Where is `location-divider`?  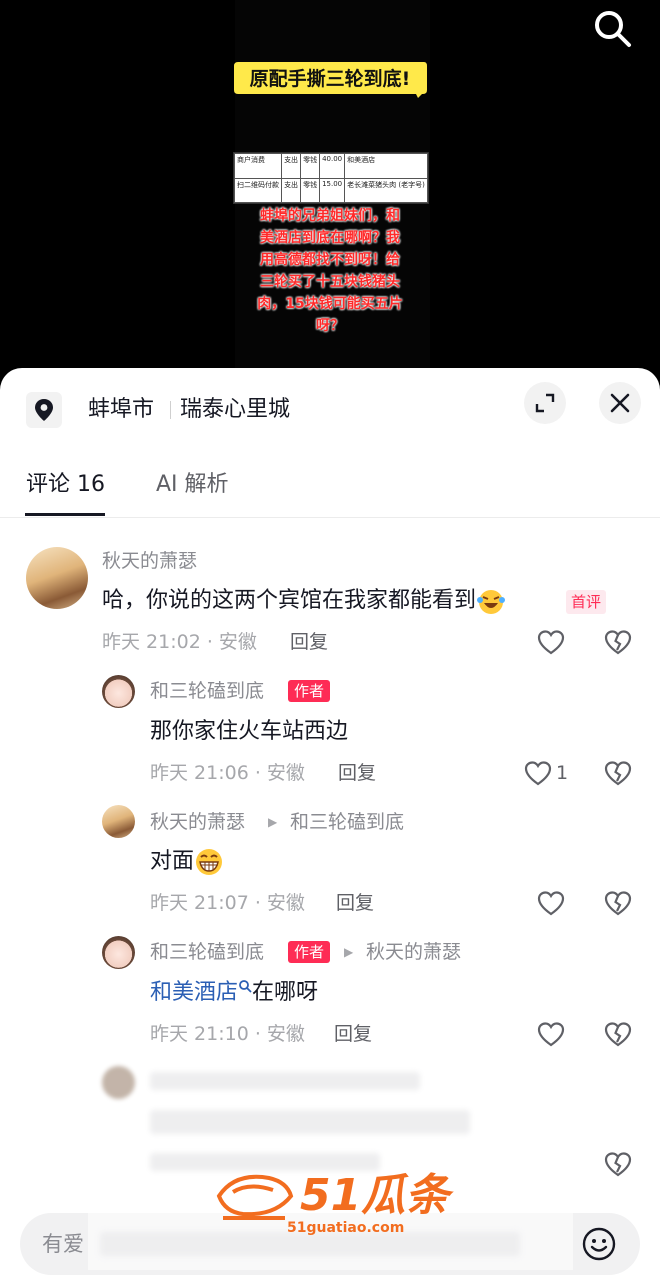 location-divider is located at coordinates (170, 410).